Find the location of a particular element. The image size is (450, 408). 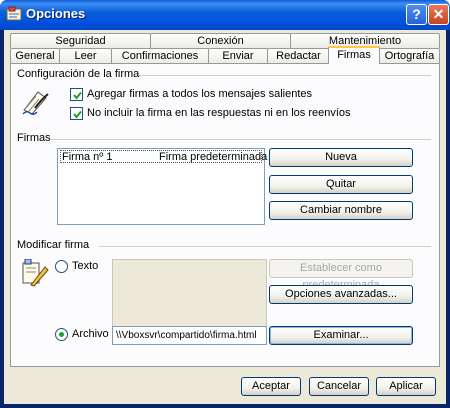

apply-button: Aplicar is located at coordinates (406, 386).